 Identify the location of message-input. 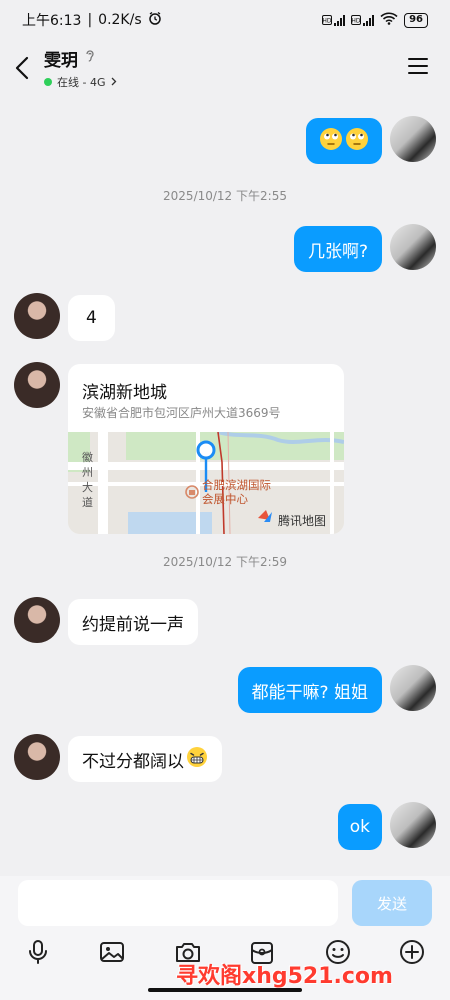
(178, 903).